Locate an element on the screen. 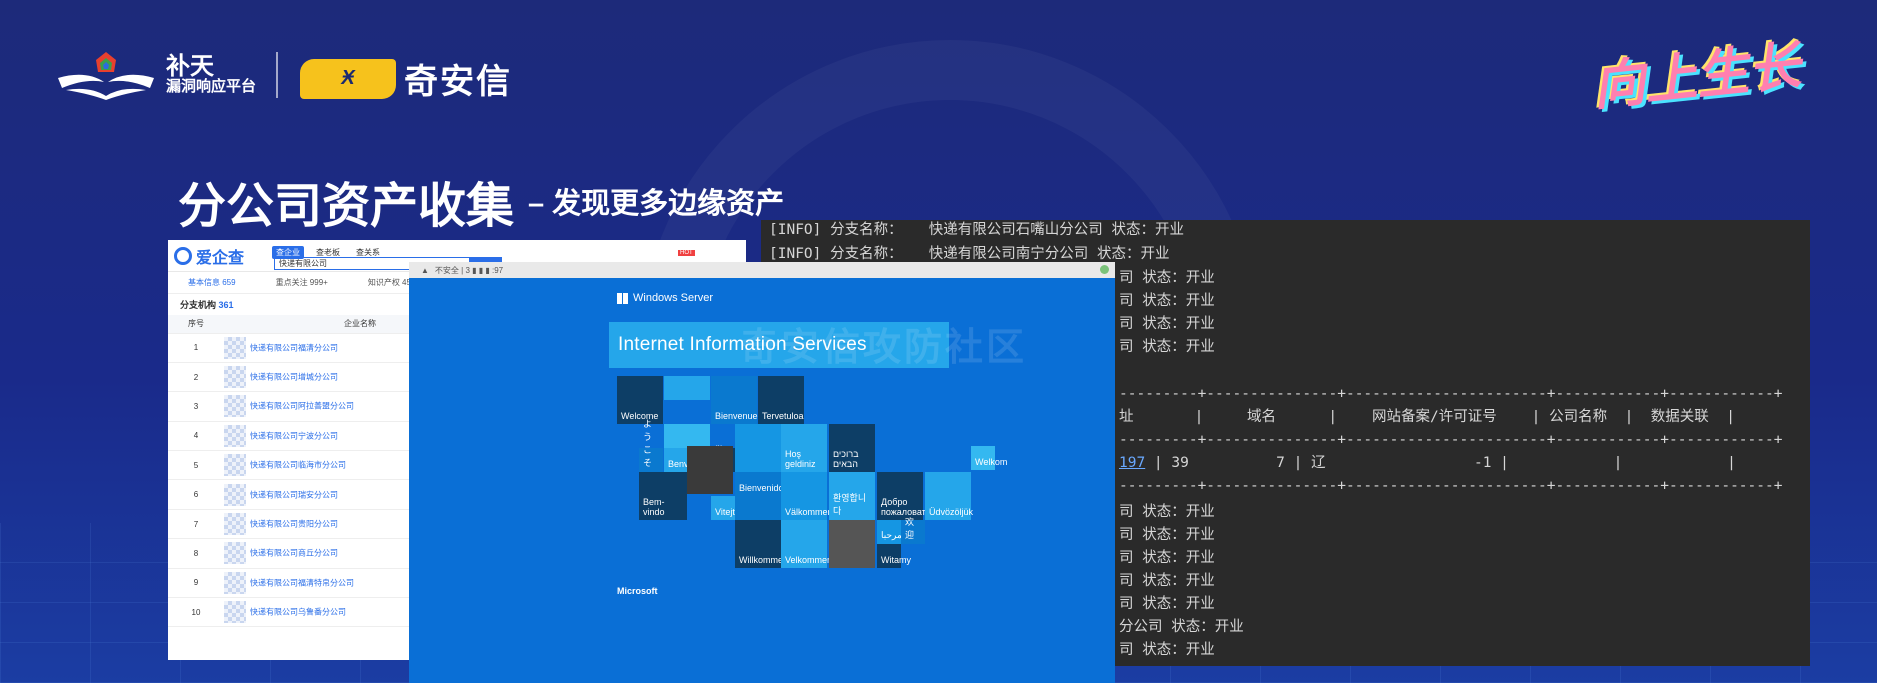 Image resolution: width=1877 pixels, height=683 pixels. row-index: 9 is located at coordinates (196, 583).